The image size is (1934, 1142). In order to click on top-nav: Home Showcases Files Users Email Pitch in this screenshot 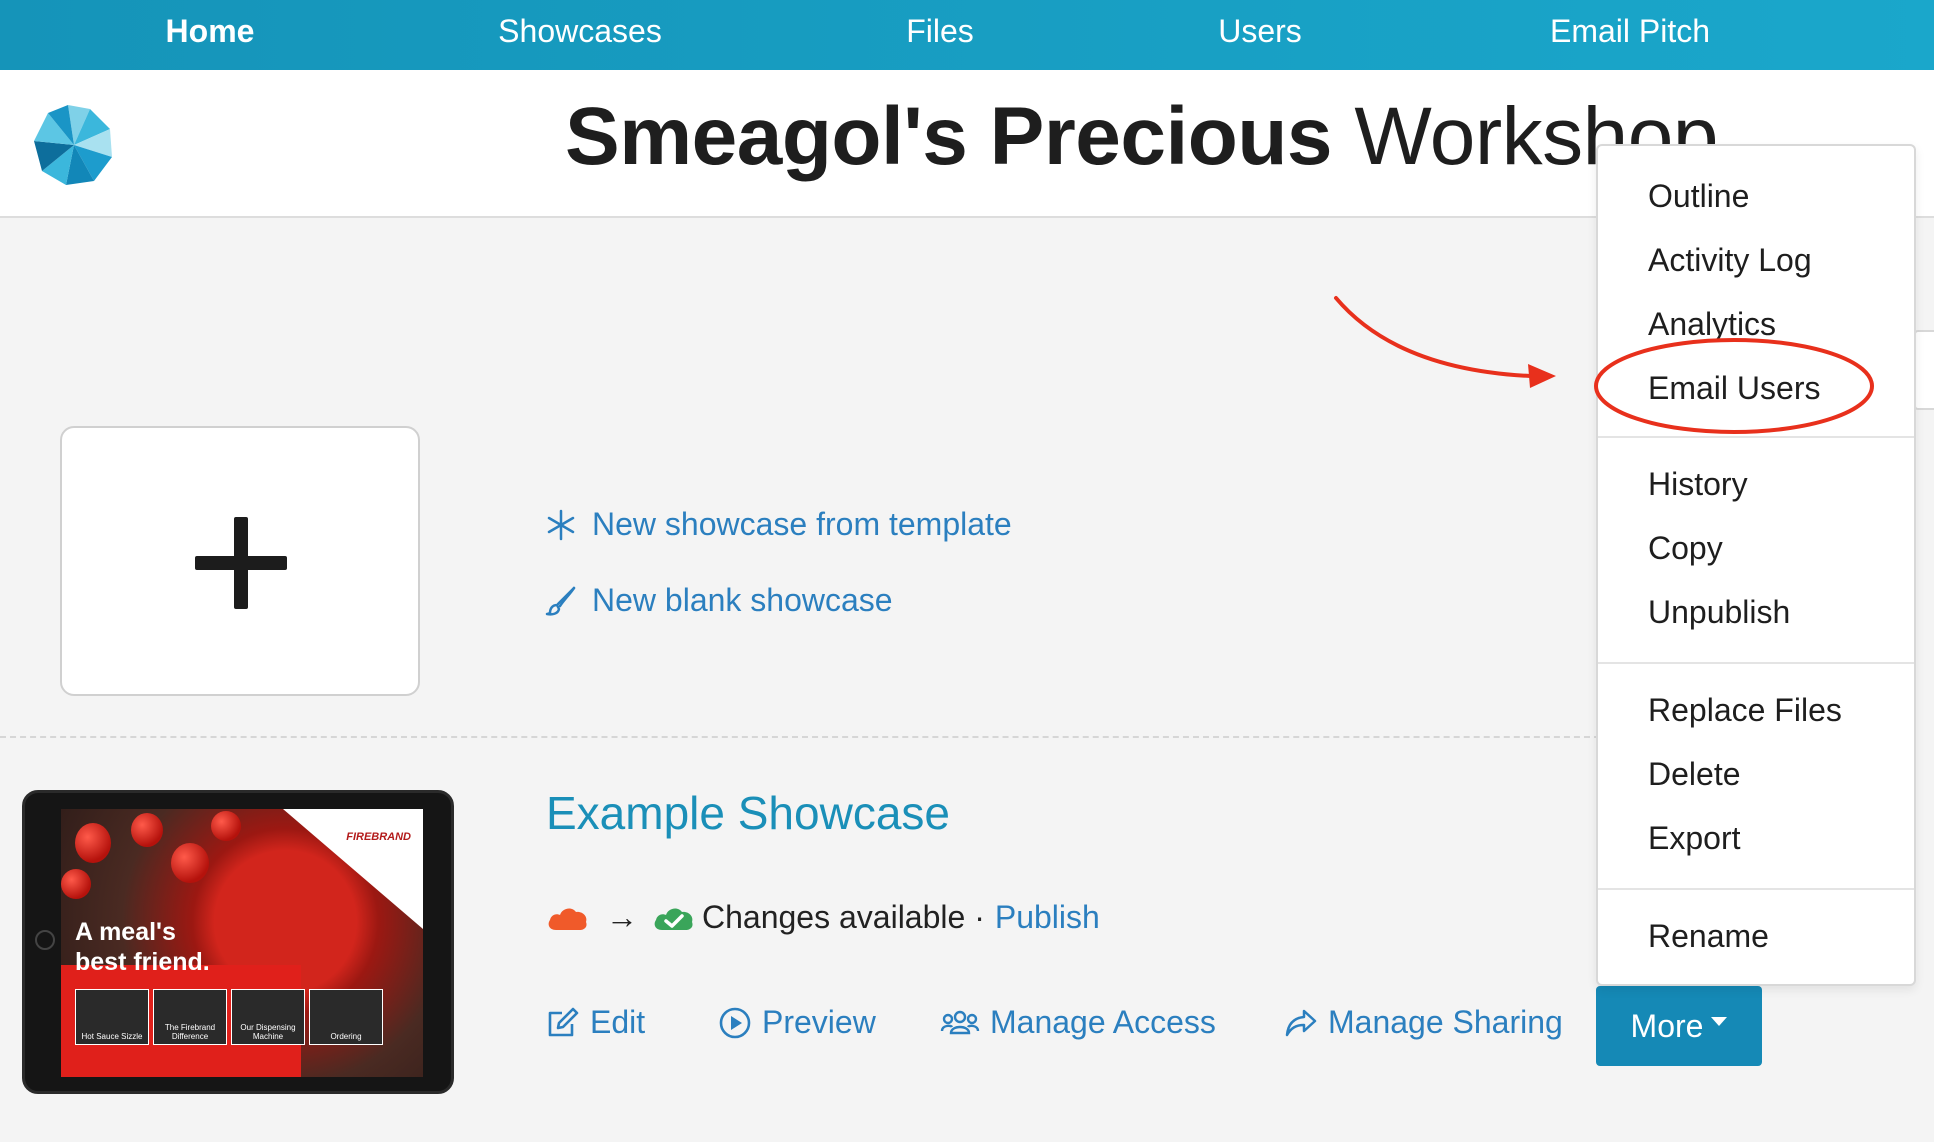, I will do `click(967, 35)`.